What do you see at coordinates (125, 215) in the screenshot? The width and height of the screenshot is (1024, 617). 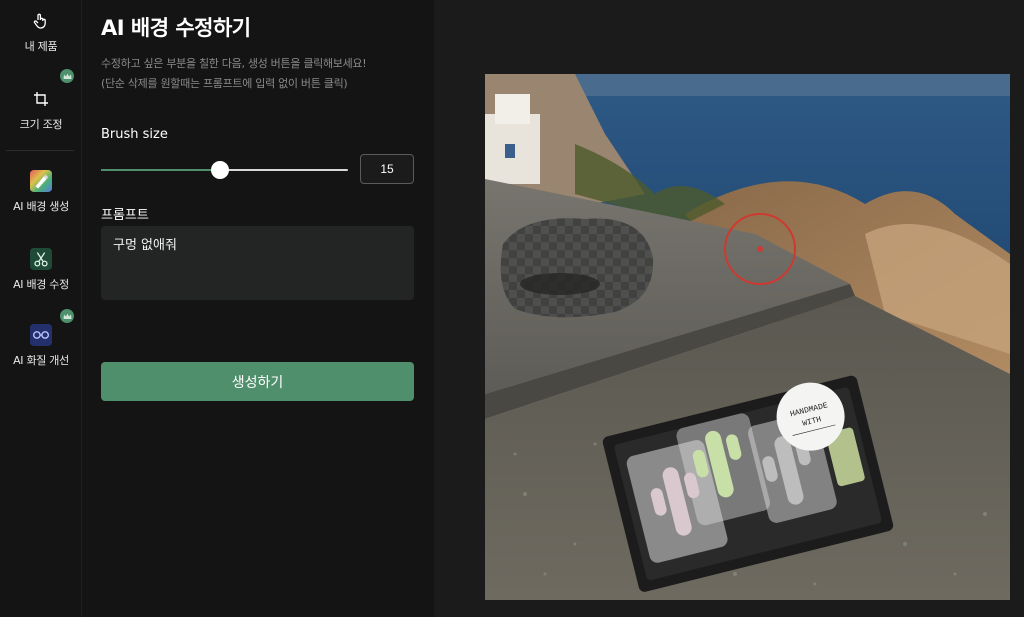 I see `prompt-label: 프롬프트` at bounding box center [125, 215].